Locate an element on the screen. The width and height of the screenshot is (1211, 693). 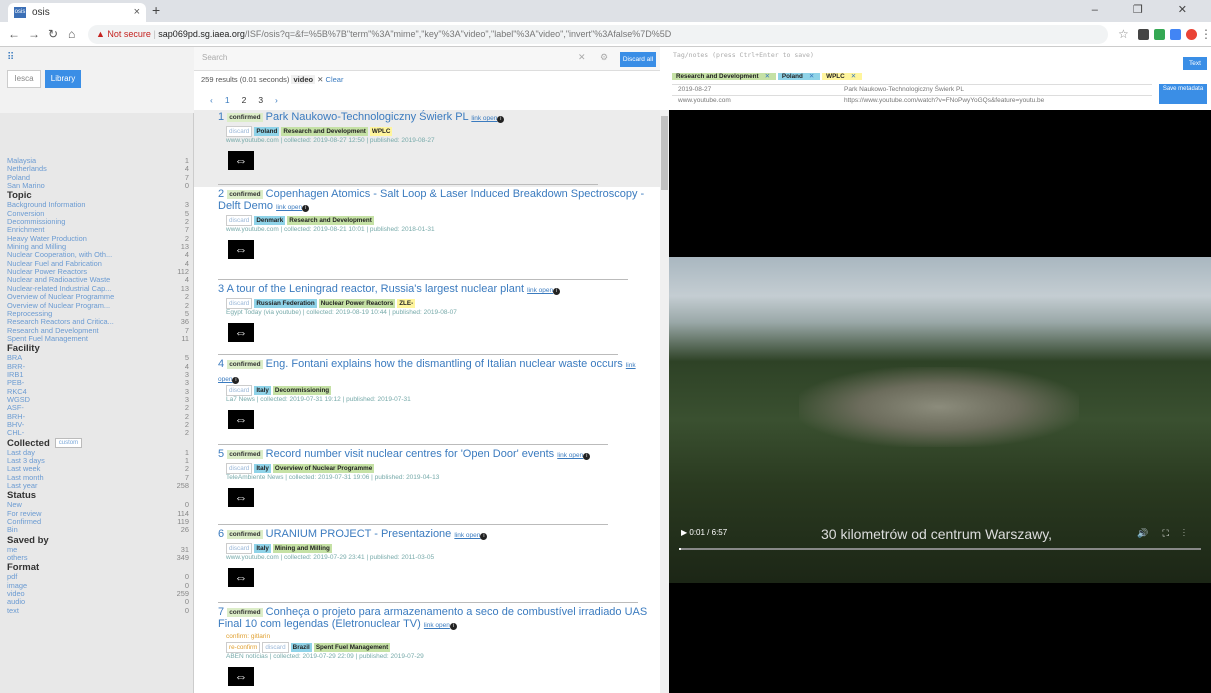
facet-item-topic: Spent Fuel Management 11 is located at coordinates (97, 338).